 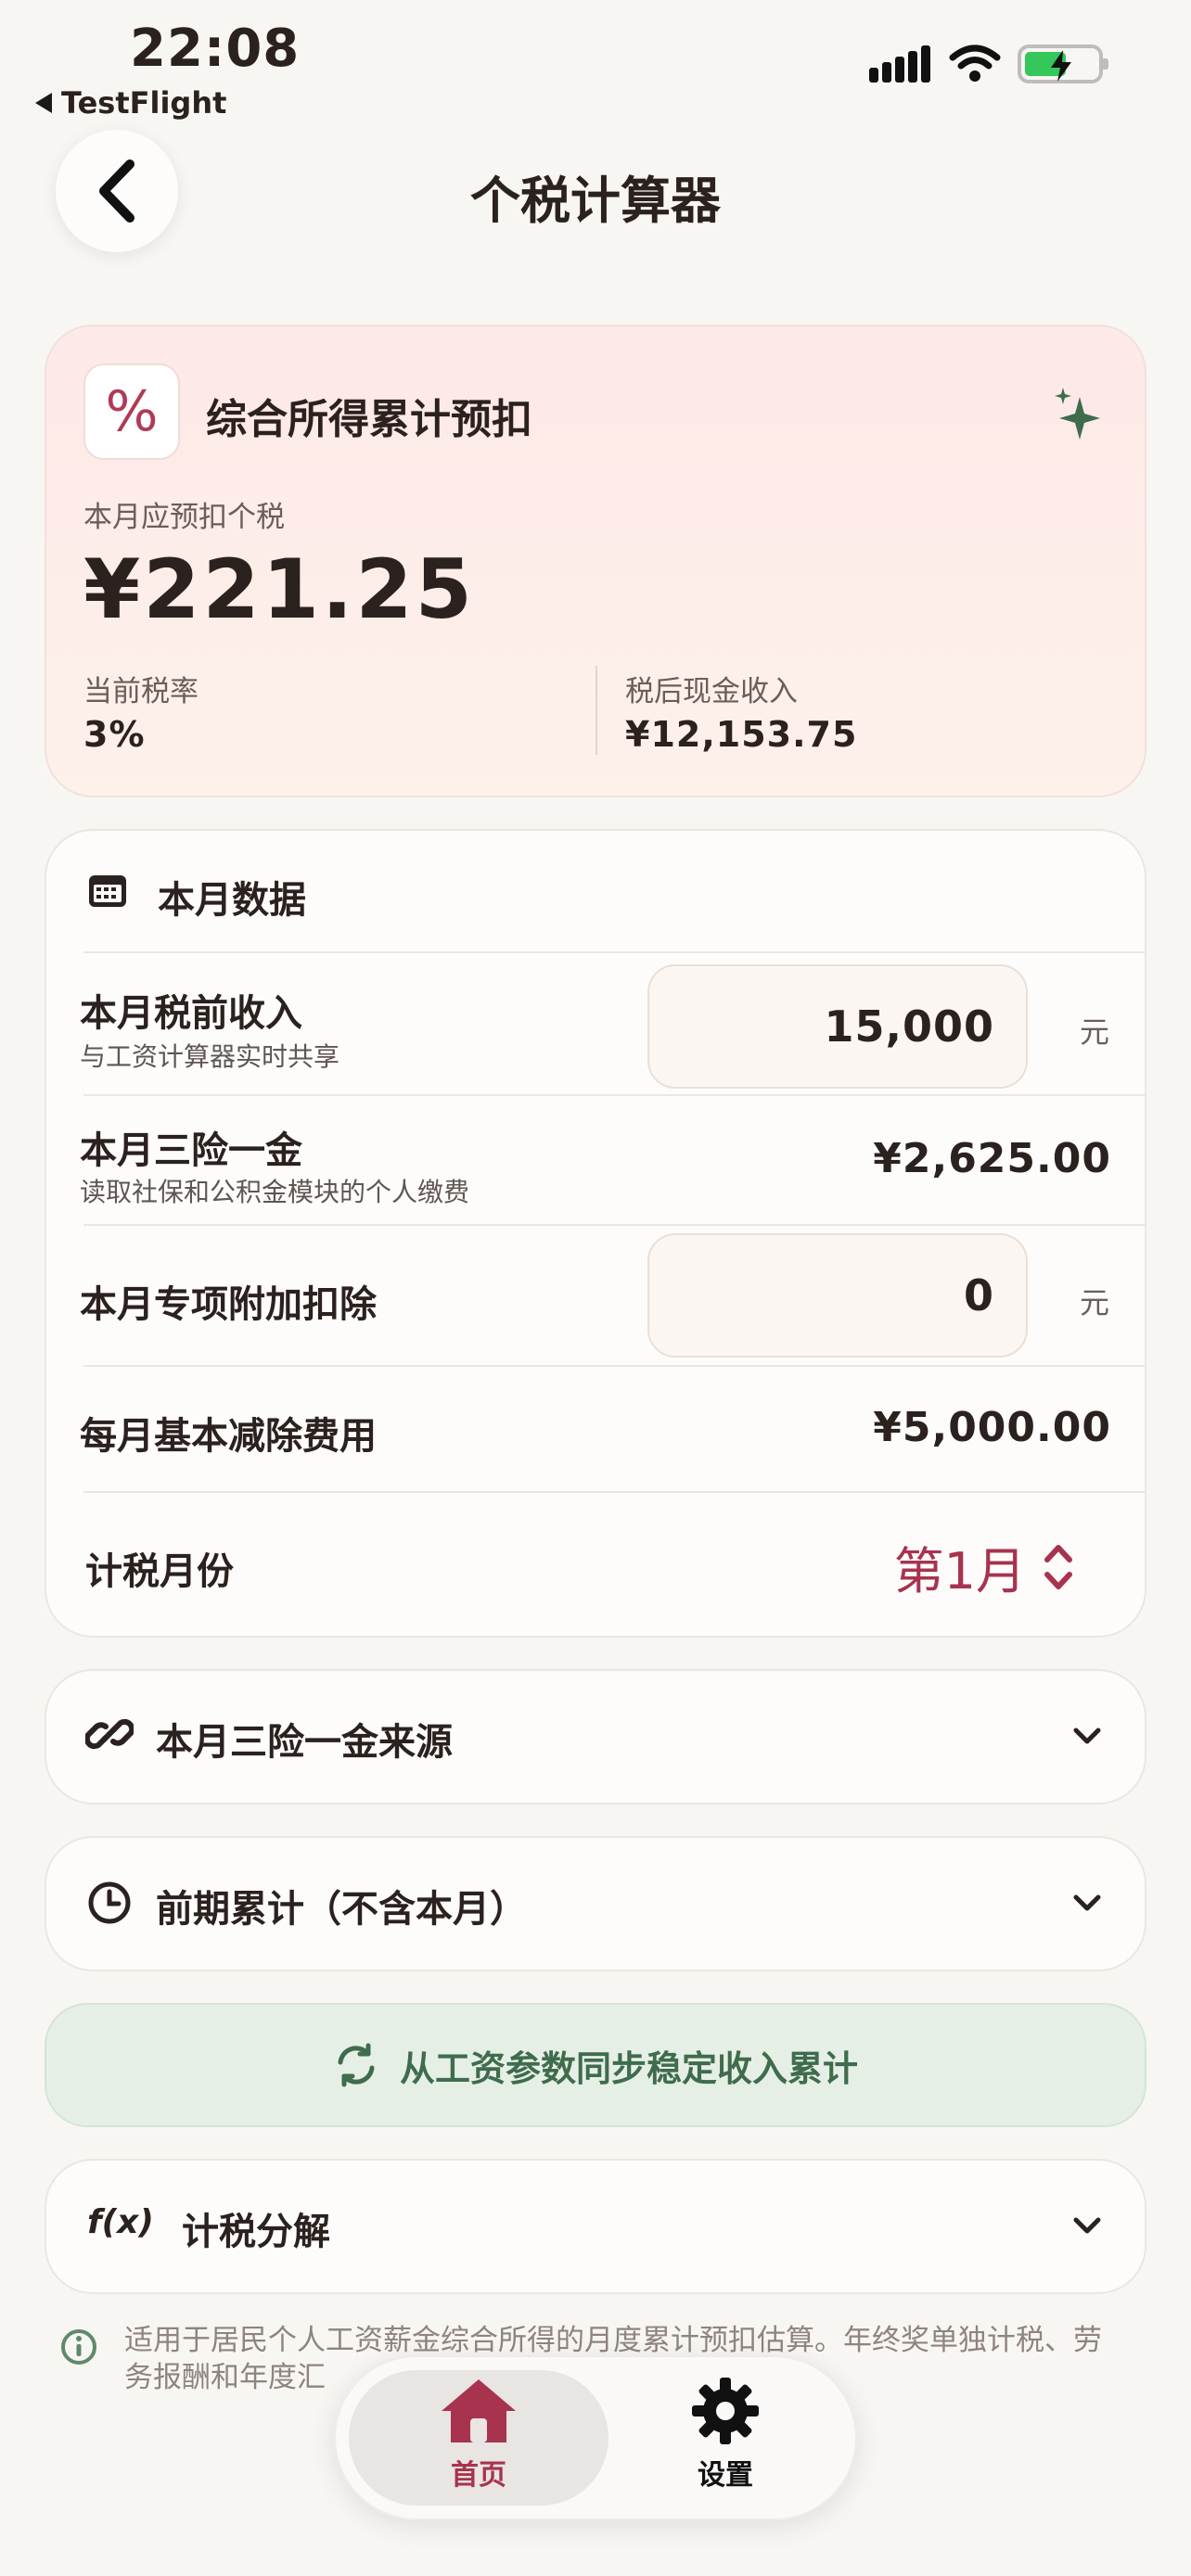 What do you see at coordinates (132, 411) in the screenshot?
I see `percent-icon: %` at bounding box center [132, 411].